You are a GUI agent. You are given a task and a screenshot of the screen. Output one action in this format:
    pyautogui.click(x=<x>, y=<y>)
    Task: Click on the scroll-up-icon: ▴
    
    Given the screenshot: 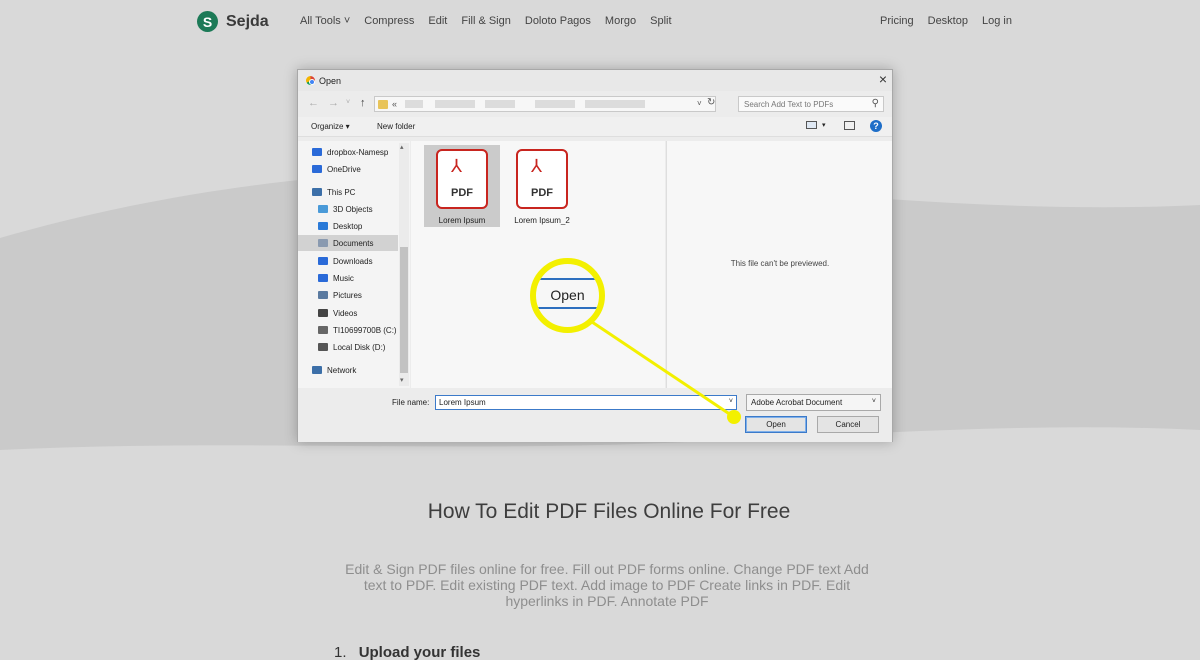 What is the action you would take?
    pyautogui.click(x=402, y=147)
    